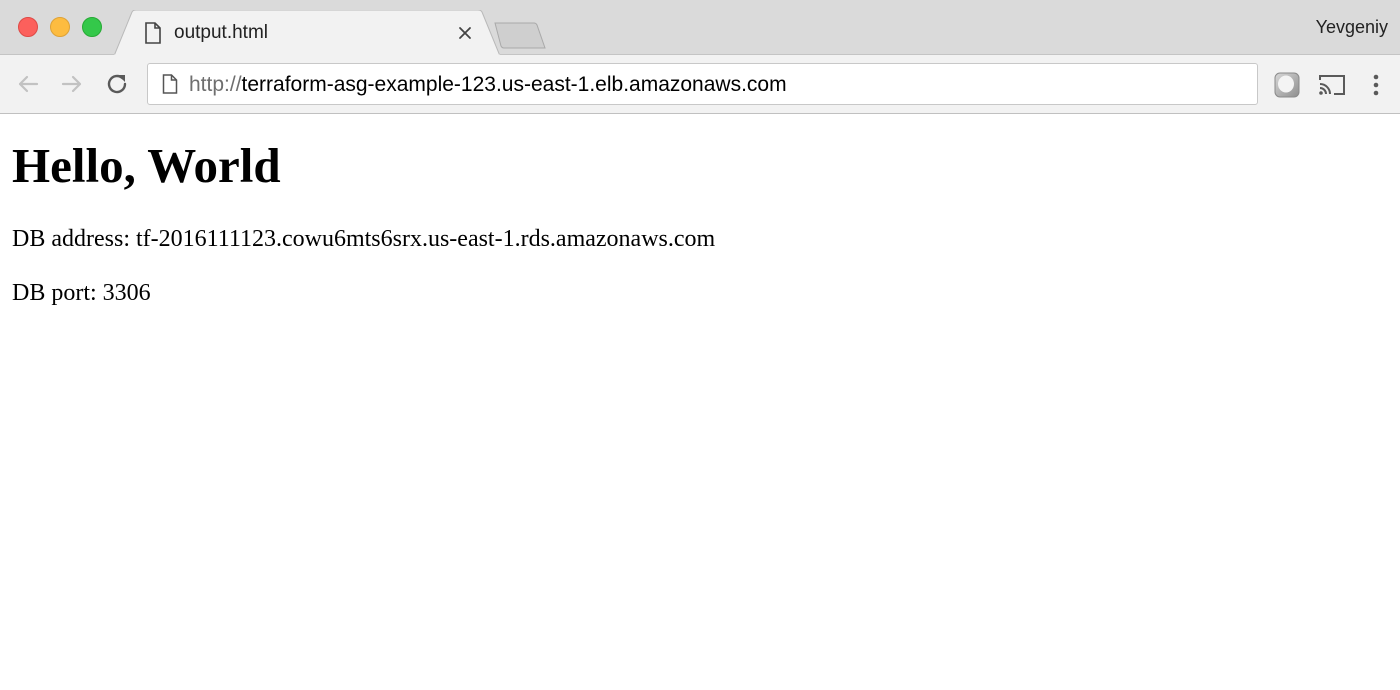 The height and width of the screenshot is (690, 1400). I want to click on reload-icon, so click(117, 84).